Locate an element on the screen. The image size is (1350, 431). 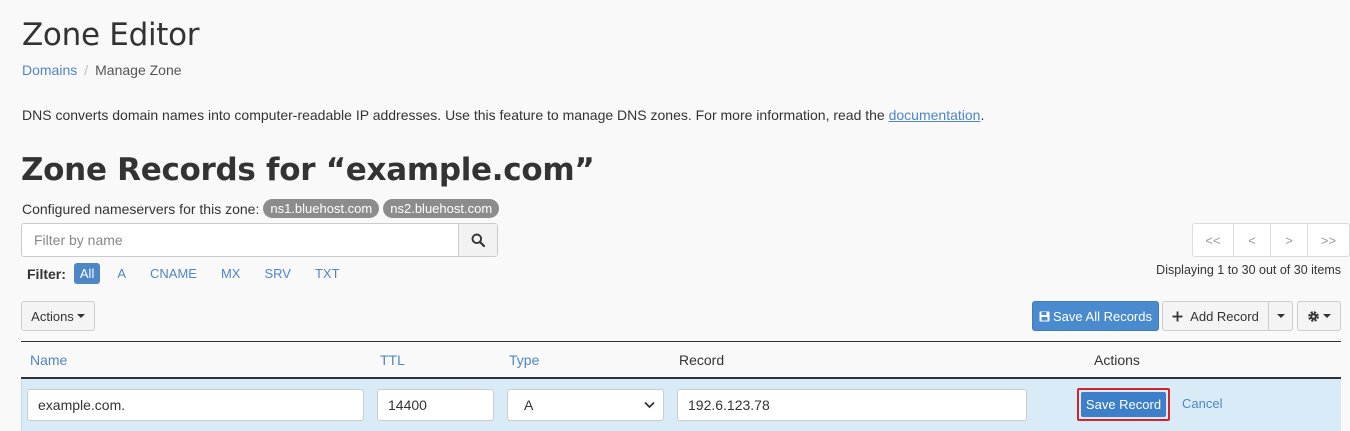
nameserver-badge: ns1.bluehost.com is located at coordinates (321, 208).